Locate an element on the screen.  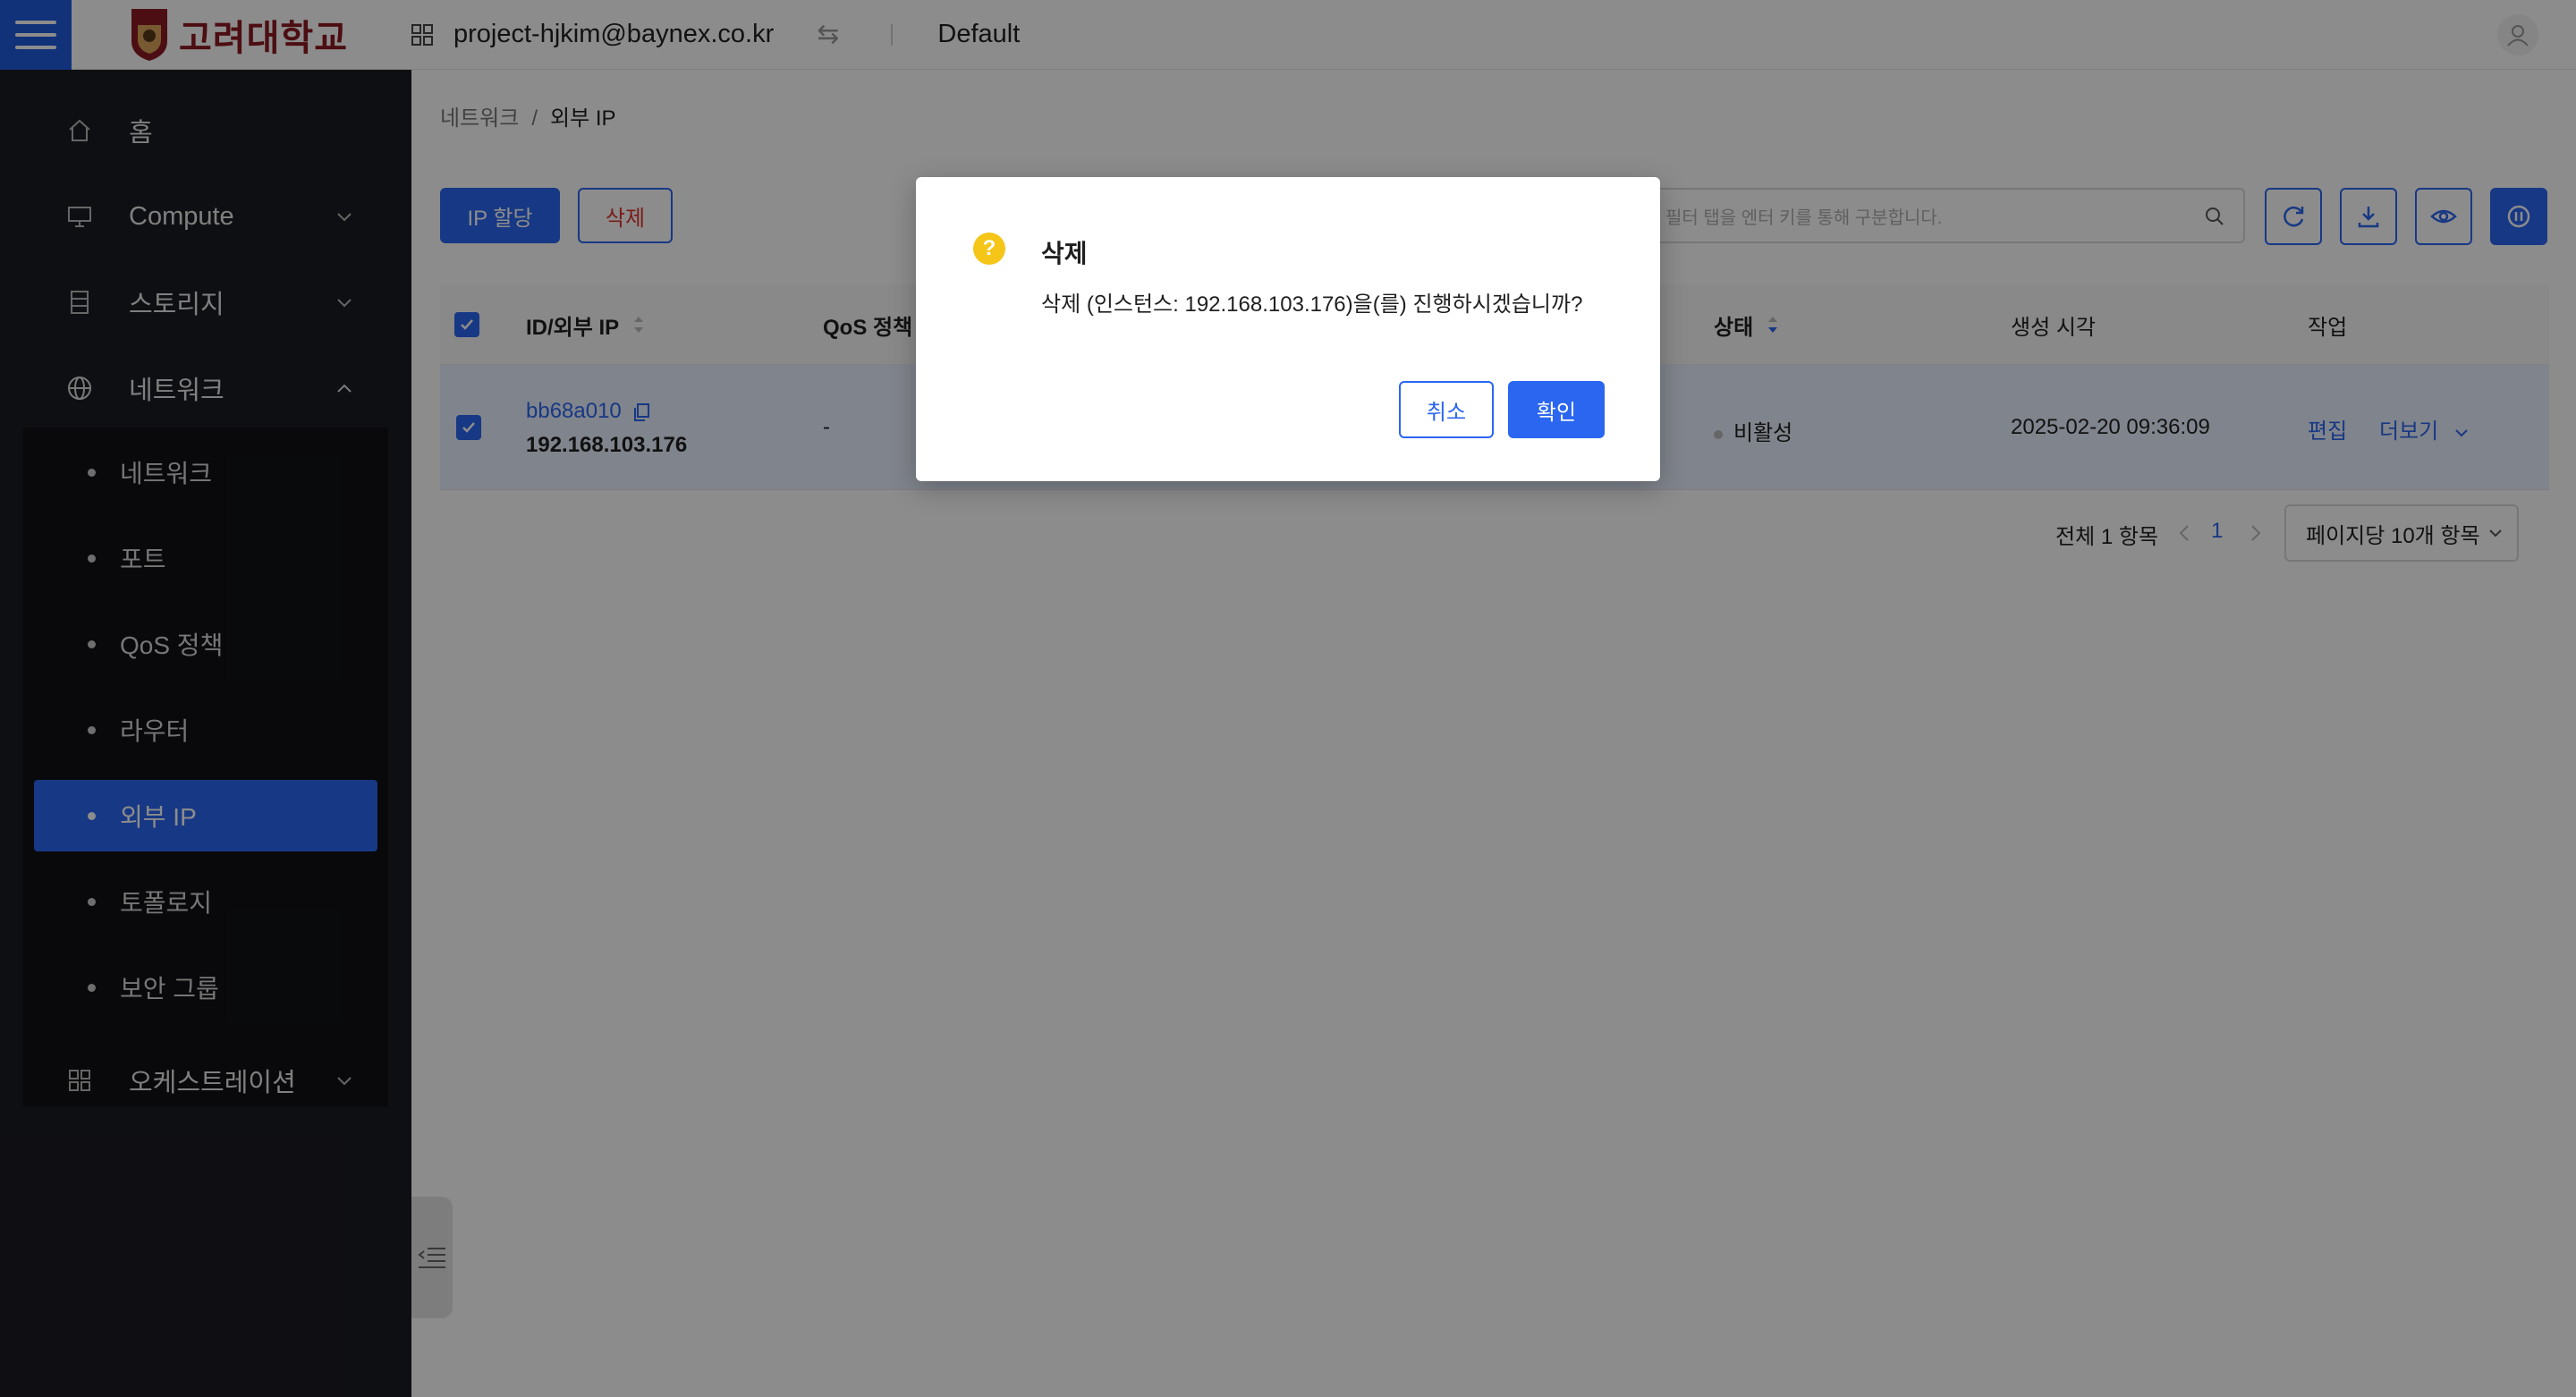
question-icon: ? is located at coordinates (989, 249).